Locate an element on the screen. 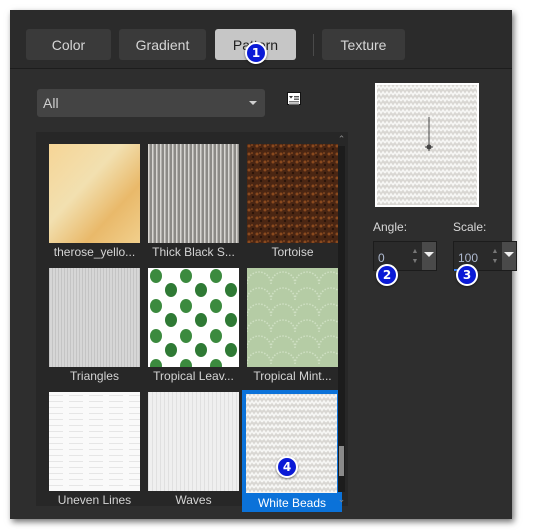 The image size is (548, 530). pattern-grid-scrollbar: ⌃ ⌄ is located at coordinates (341, 319).